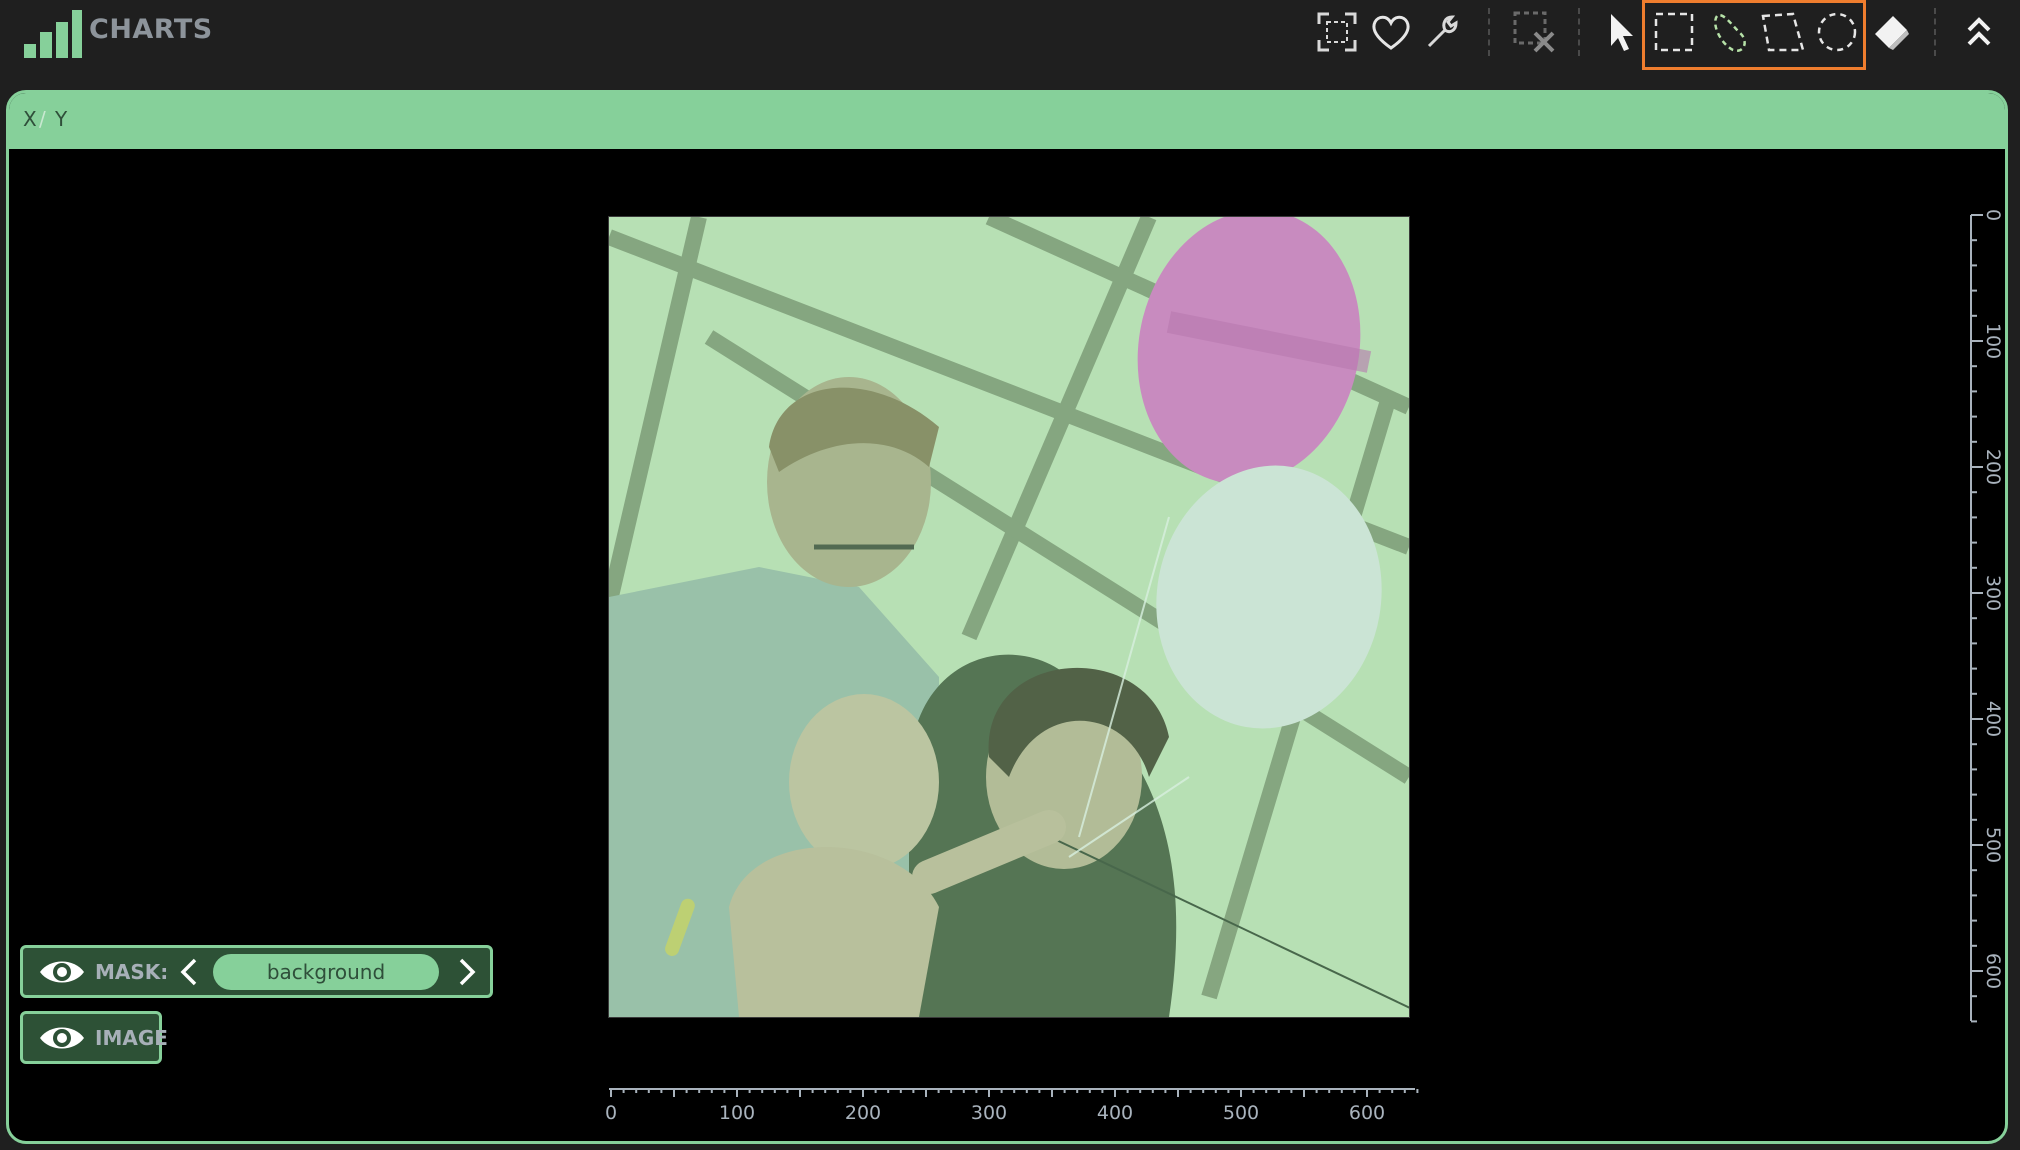 The image size is (2020, 1150). Describe the element at coordinates (30, 119) in the screenshot. I see `x-axis-label: X` at that location.